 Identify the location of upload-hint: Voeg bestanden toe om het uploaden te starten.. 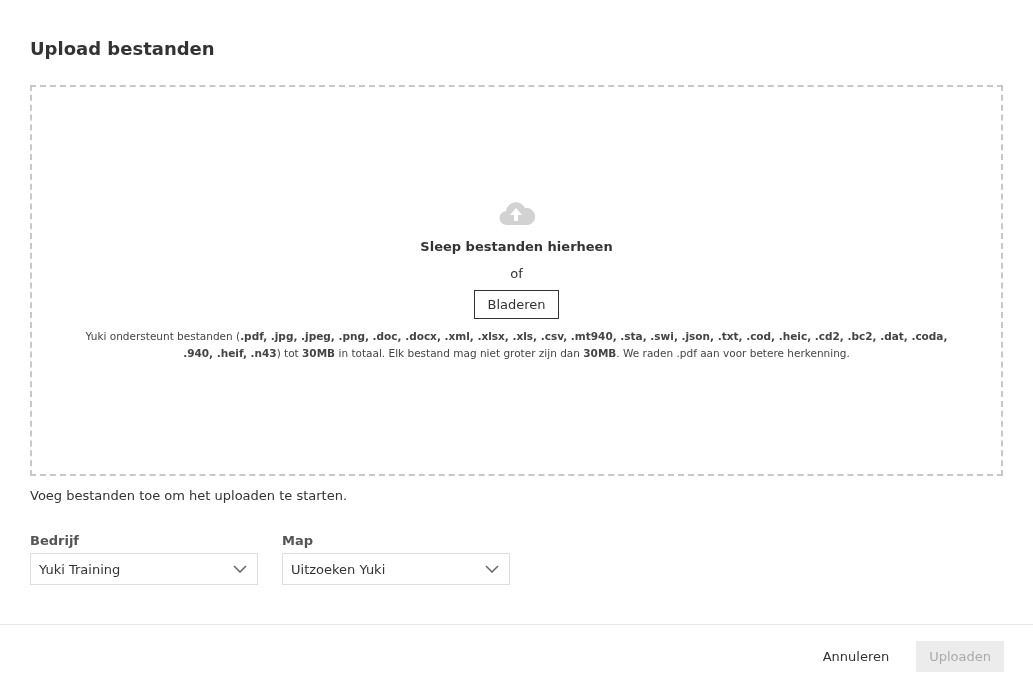
(189, 495).